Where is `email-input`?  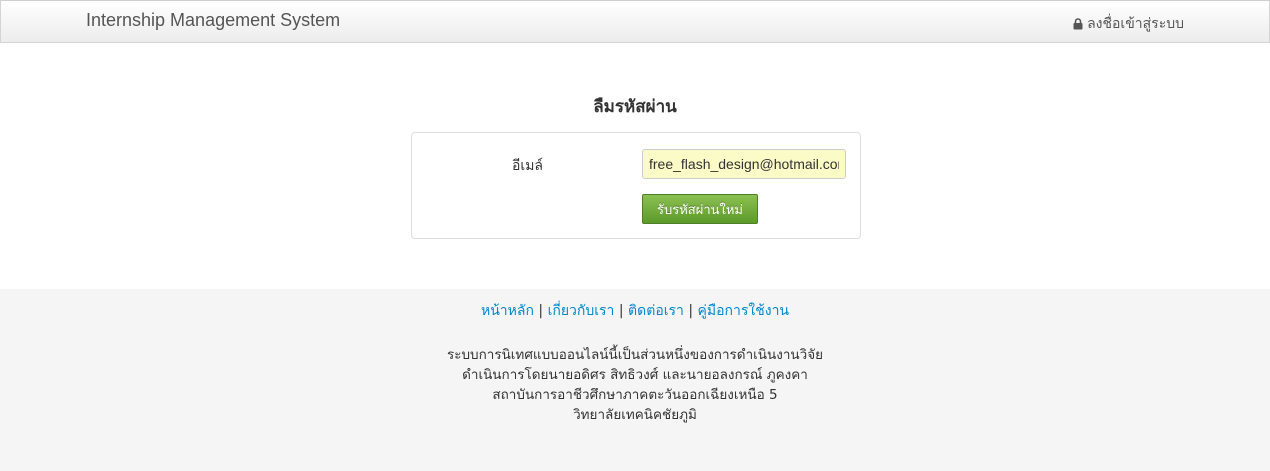 email-input is located at coordinates (744, 164).